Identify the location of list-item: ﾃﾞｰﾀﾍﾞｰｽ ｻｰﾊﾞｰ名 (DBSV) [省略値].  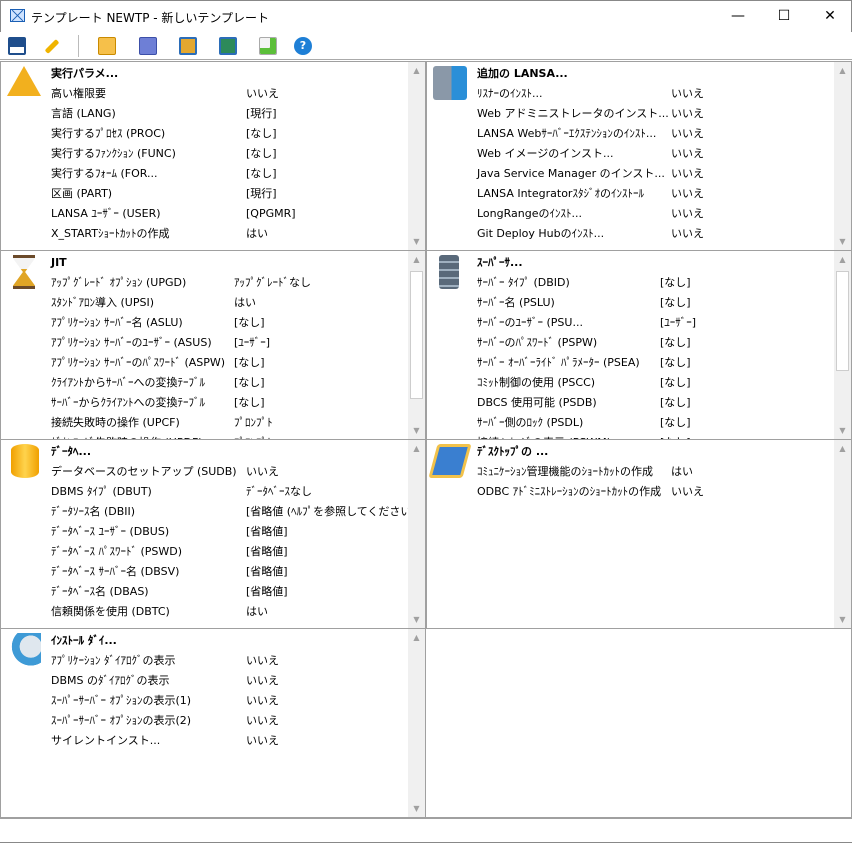
(228, 572).